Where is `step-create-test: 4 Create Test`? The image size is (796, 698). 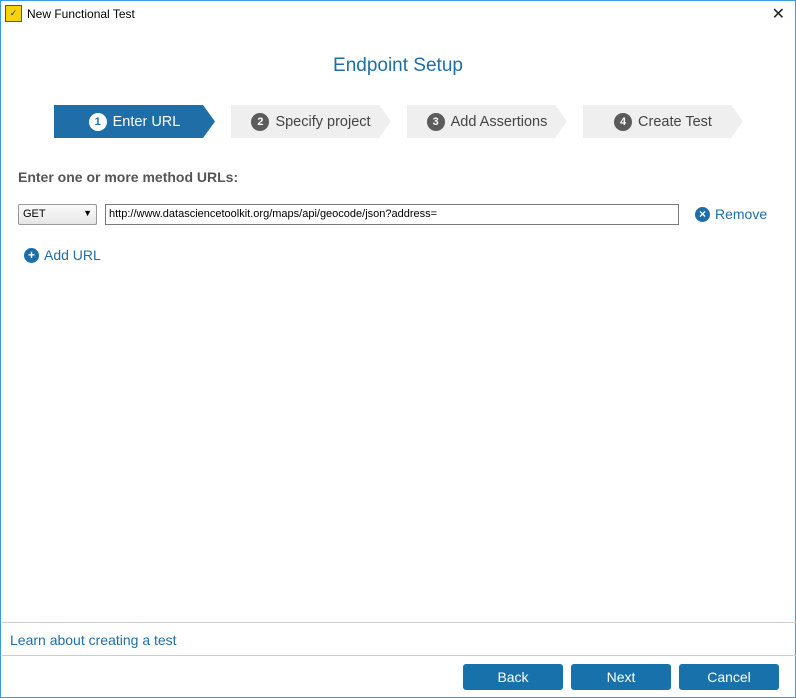
step-create-test: 4 Create Test is located at coordinates (663, 121).